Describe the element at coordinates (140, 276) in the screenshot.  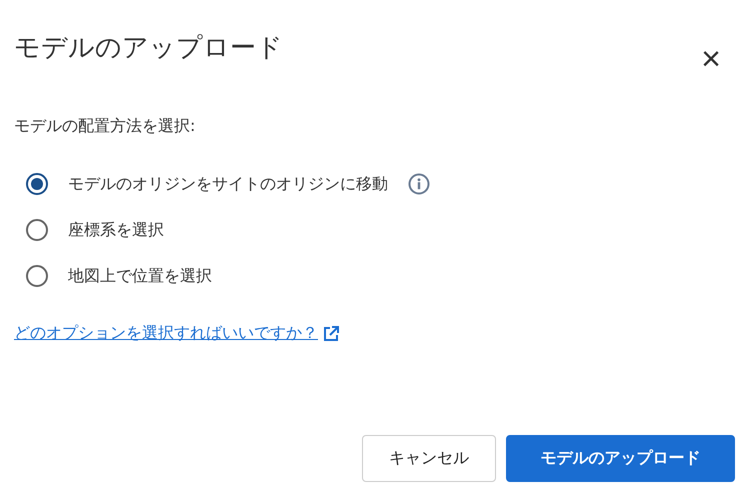
I see `option-label: 地図上で位置を選択` at that location.